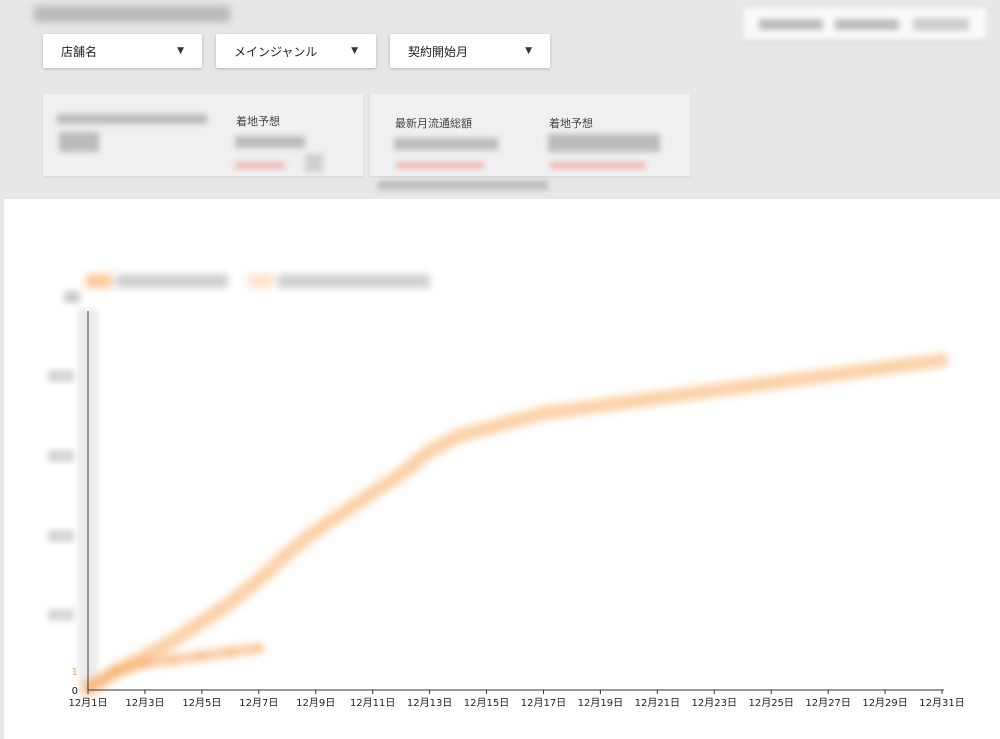 The height and width of the screenshot is (739, 1000). What do you see at coordinates (941, 703) in the screenshot?
I see `x-tick-label: 12月31日` at bounding box center [941, 703].